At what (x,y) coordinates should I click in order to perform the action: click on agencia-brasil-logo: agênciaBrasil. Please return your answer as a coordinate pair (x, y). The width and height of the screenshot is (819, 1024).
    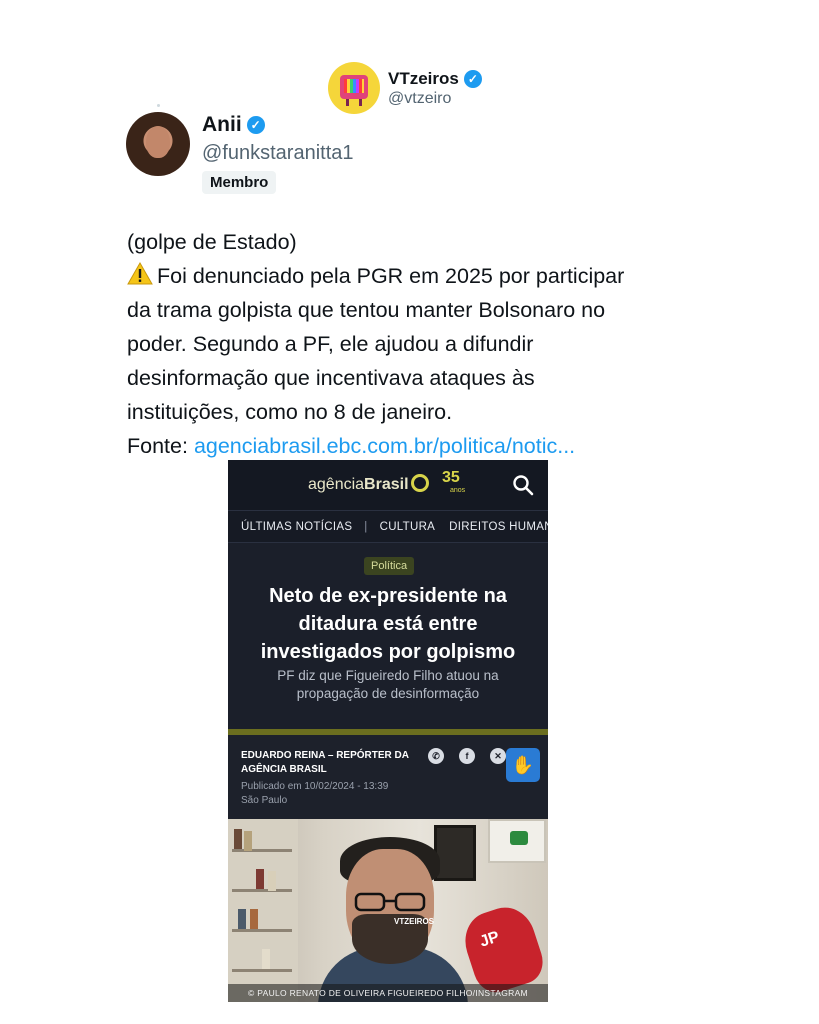
    Looking at the image, I should click on (368, 484).